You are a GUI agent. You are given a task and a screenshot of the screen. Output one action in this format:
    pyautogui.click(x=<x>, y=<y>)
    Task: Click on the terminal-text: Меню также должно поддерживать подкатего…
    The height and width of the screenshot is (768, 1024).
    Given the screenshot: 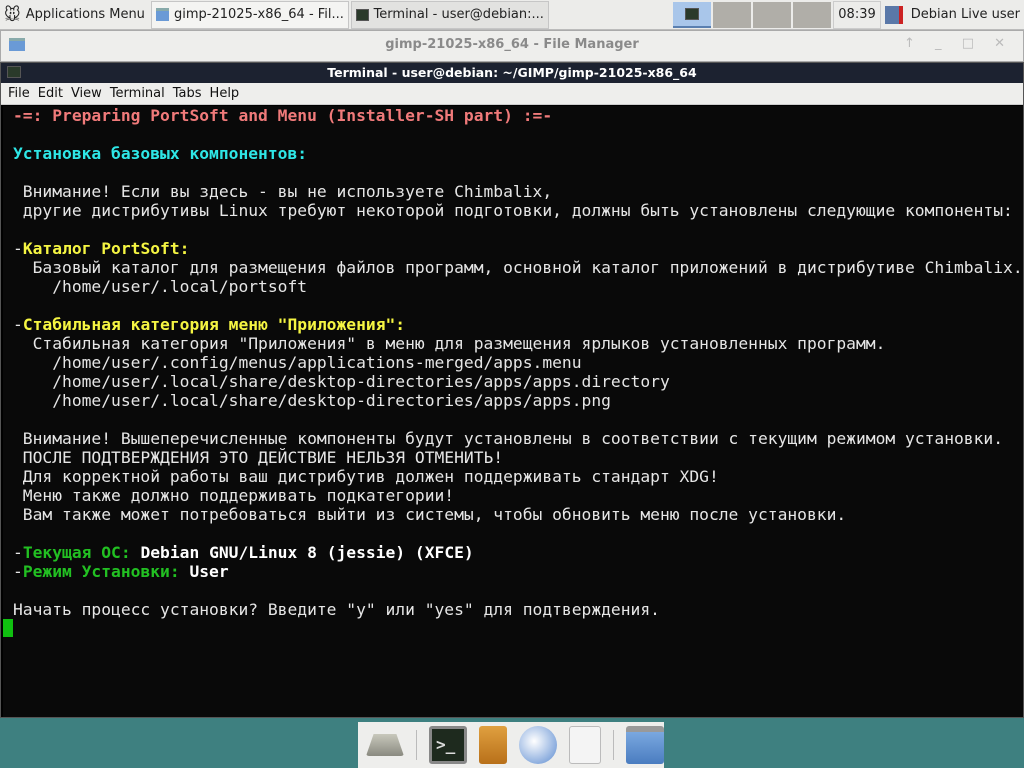 What is the action you would take?
    pyautogui.click(x=234, y=495)
    